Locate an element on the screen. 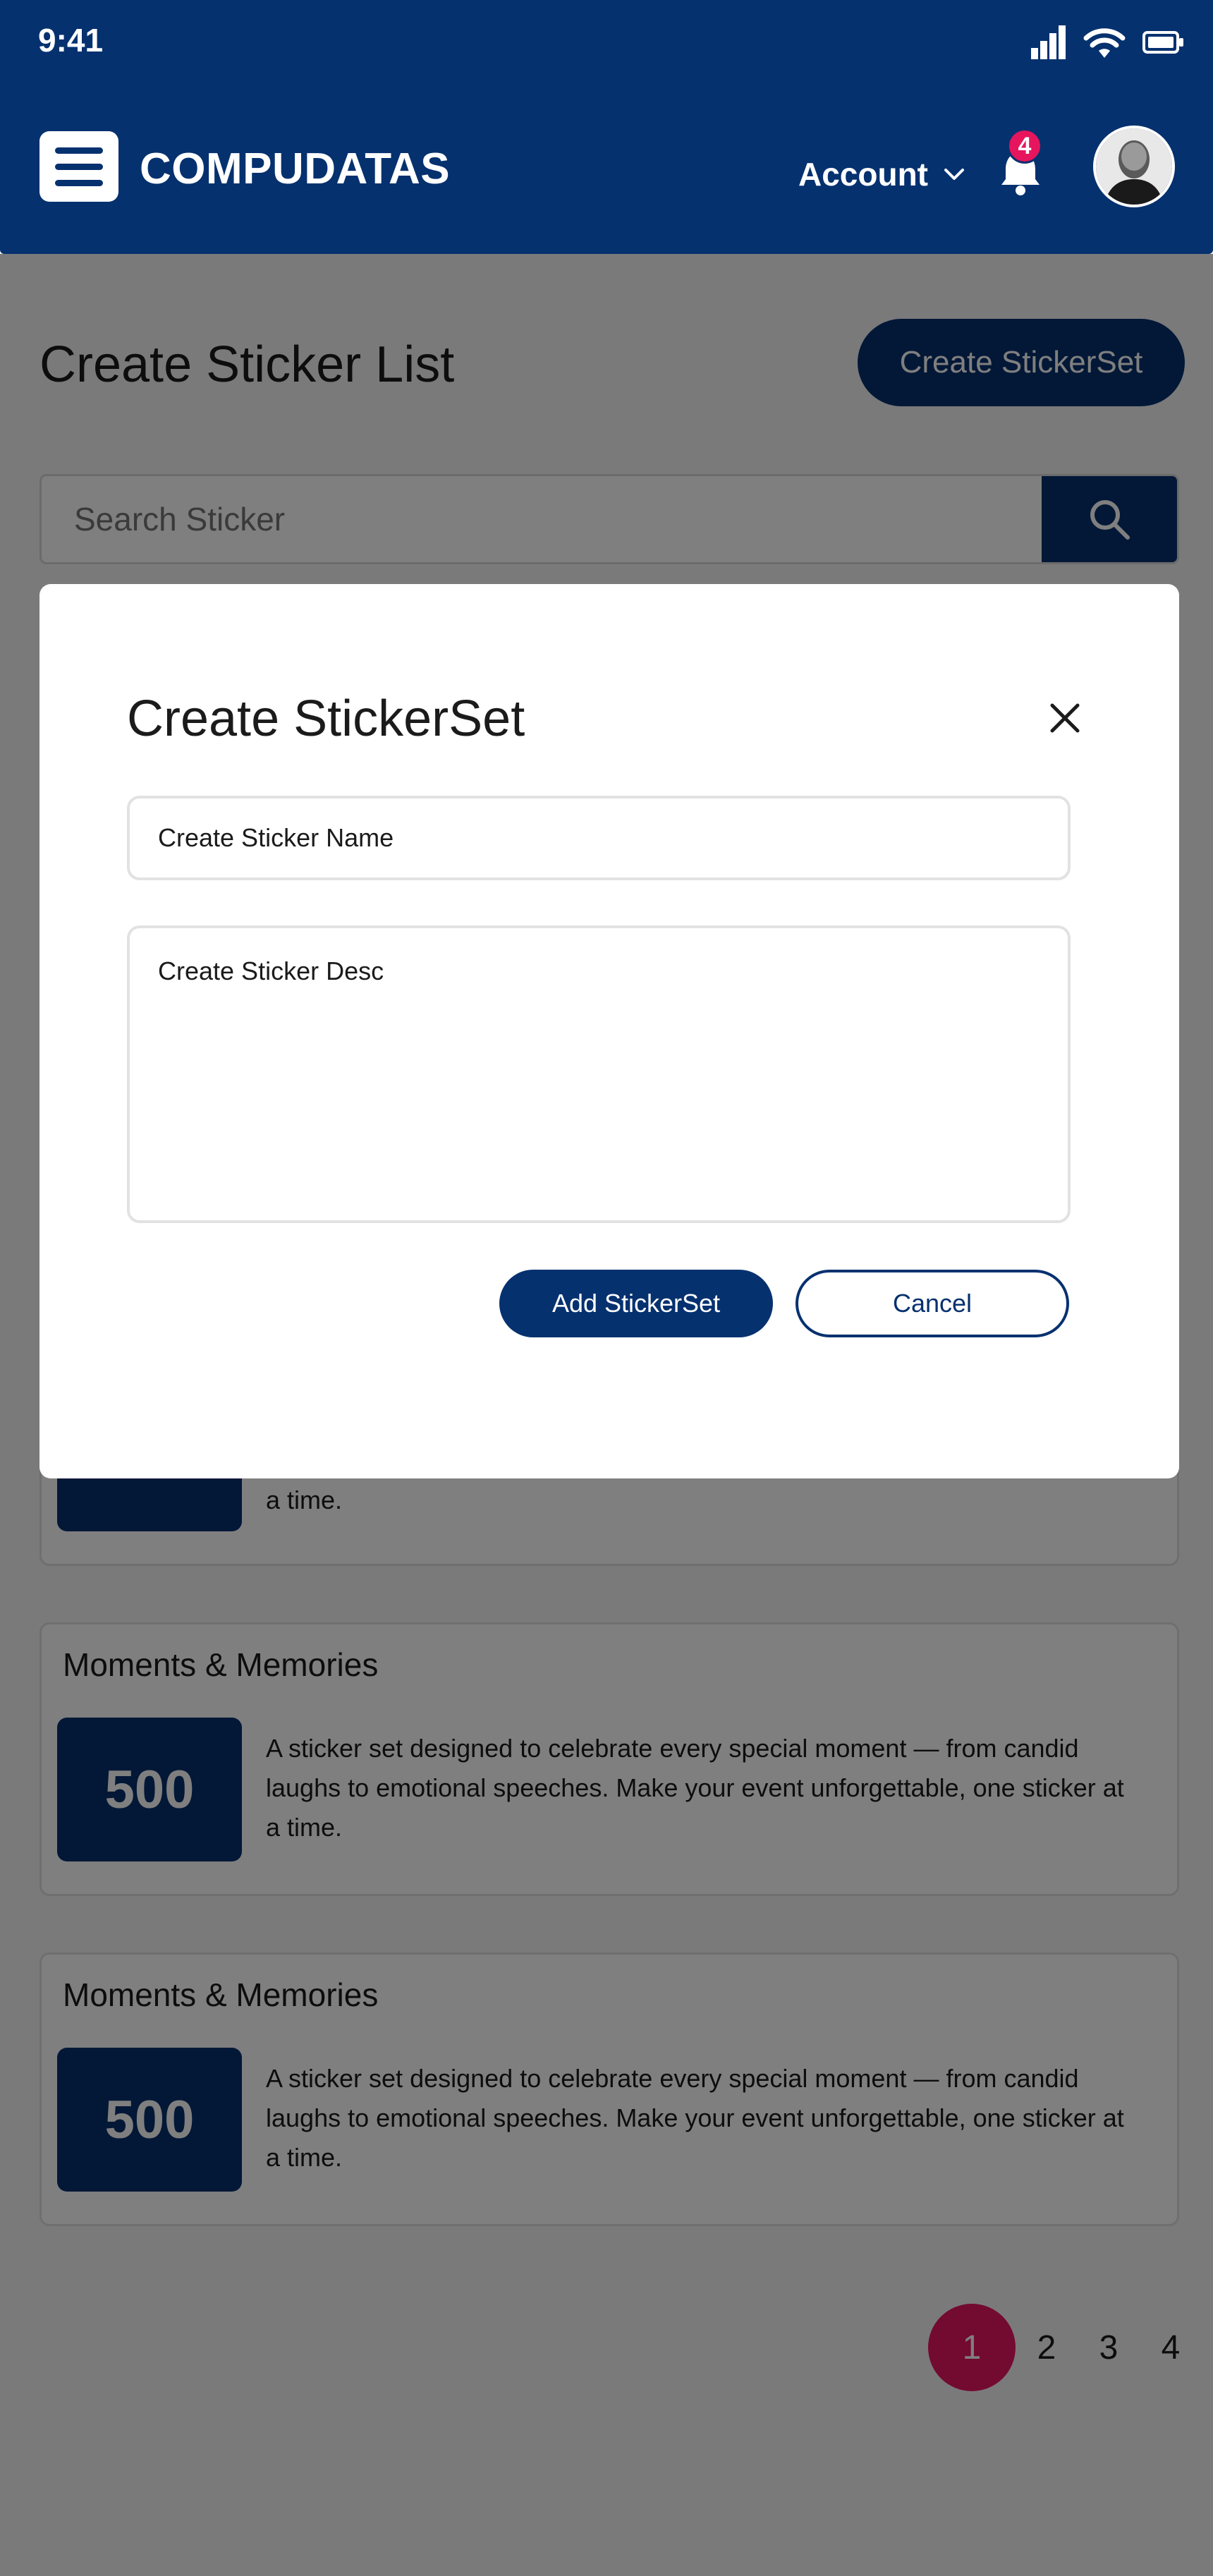 The width and height of the screenshot is (1213, 2576). chevron-down-icon is located at coordinates (954, 174).